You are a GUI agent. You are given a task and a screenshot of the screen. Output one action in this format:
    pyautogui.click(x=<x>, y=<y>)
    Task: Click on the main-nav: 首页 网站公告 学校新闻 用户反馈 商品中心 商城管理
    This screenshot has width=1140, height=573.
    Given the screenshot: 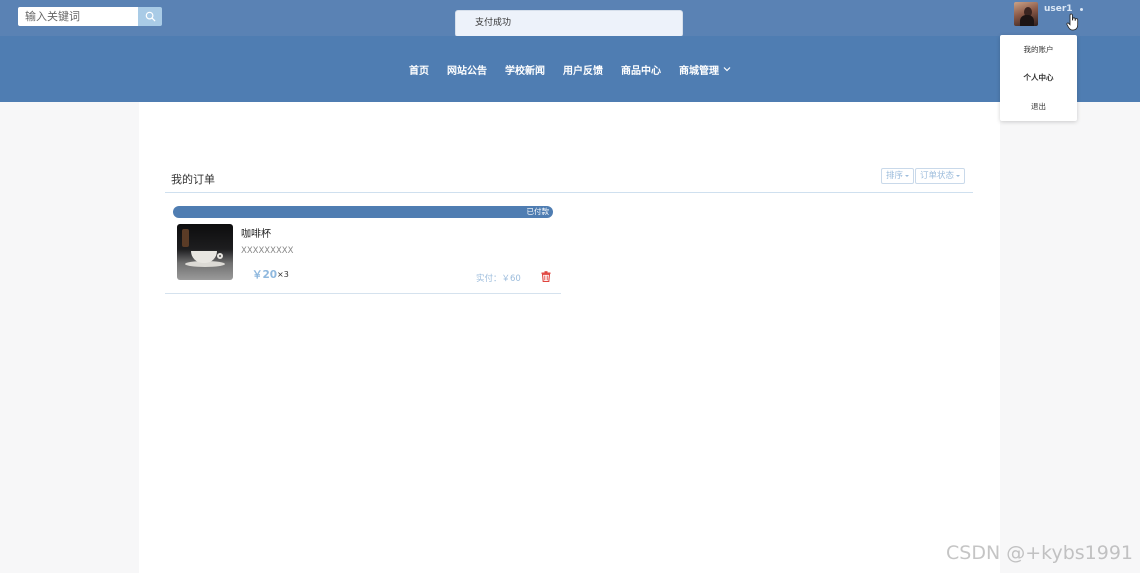 What is the action you would take?
    pyautogui.click(x=570, y=69)
    